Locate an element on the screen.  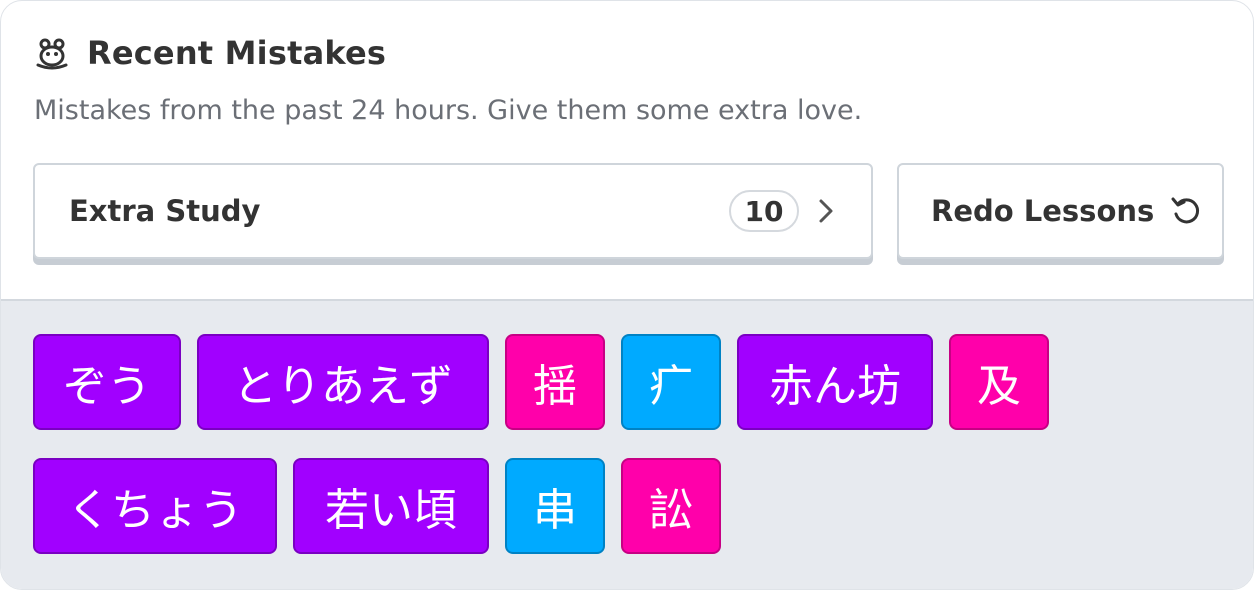
crabigator-icon is located at coordinates (52, 53).